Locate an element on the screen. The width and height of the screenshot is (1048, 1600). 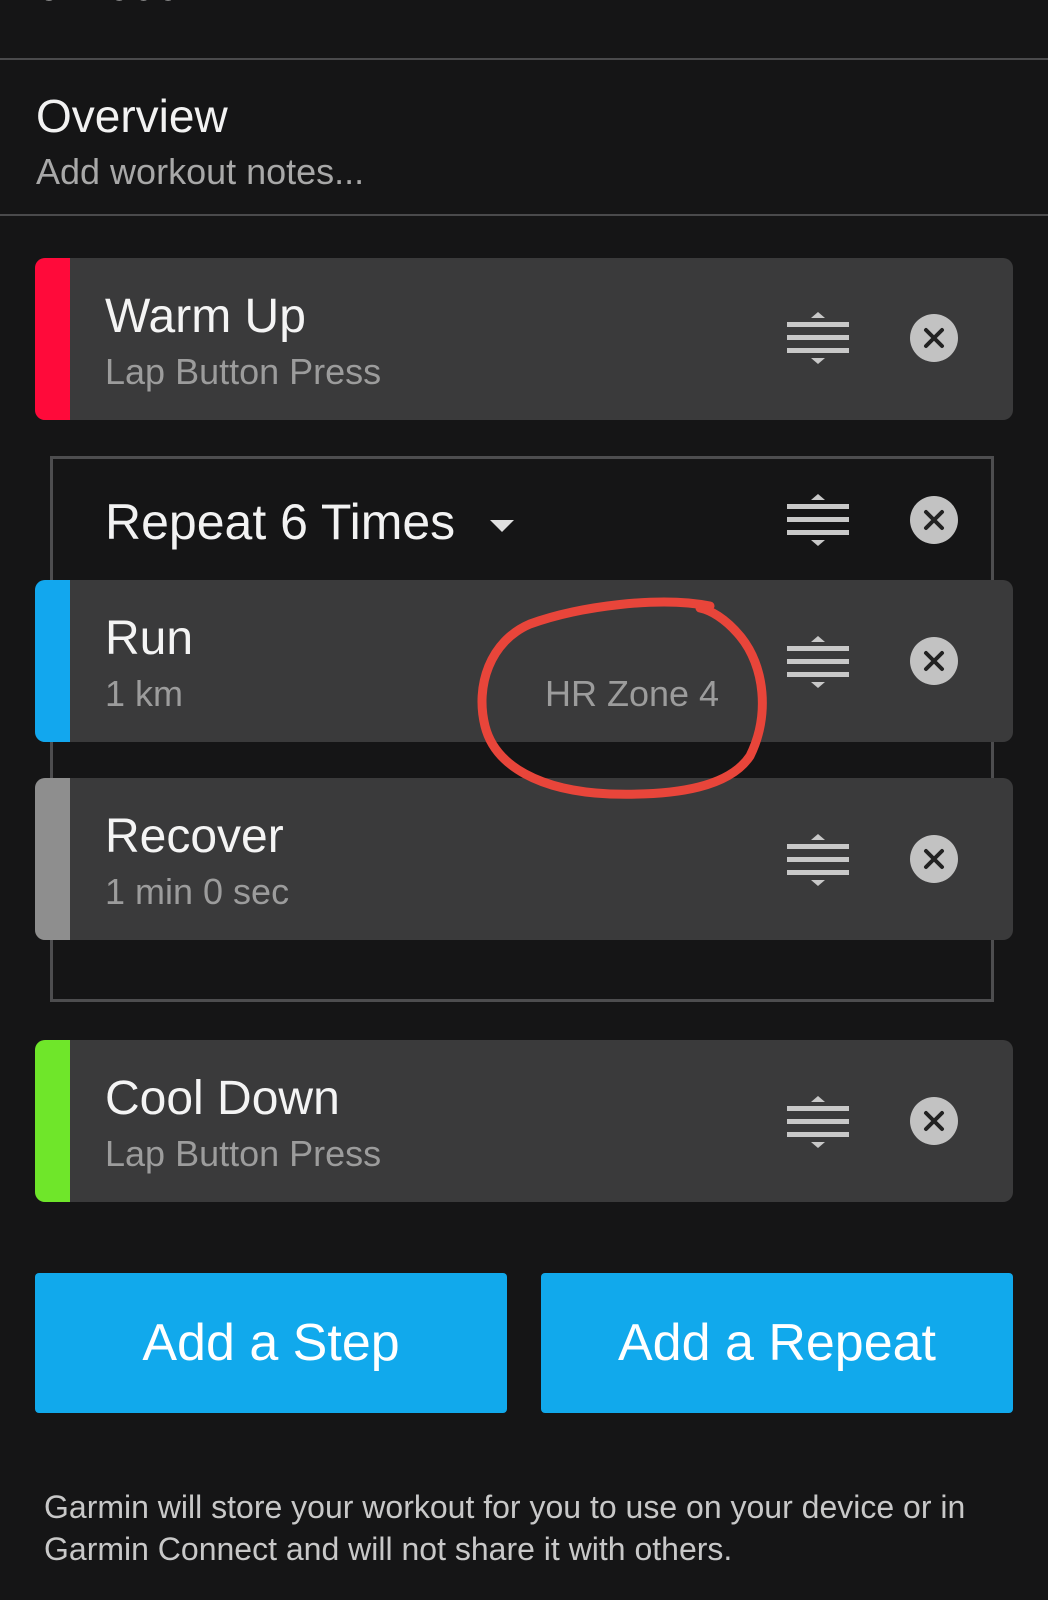
add-repeat-button: Add a Repeat is located at coordinates (777, 1343).